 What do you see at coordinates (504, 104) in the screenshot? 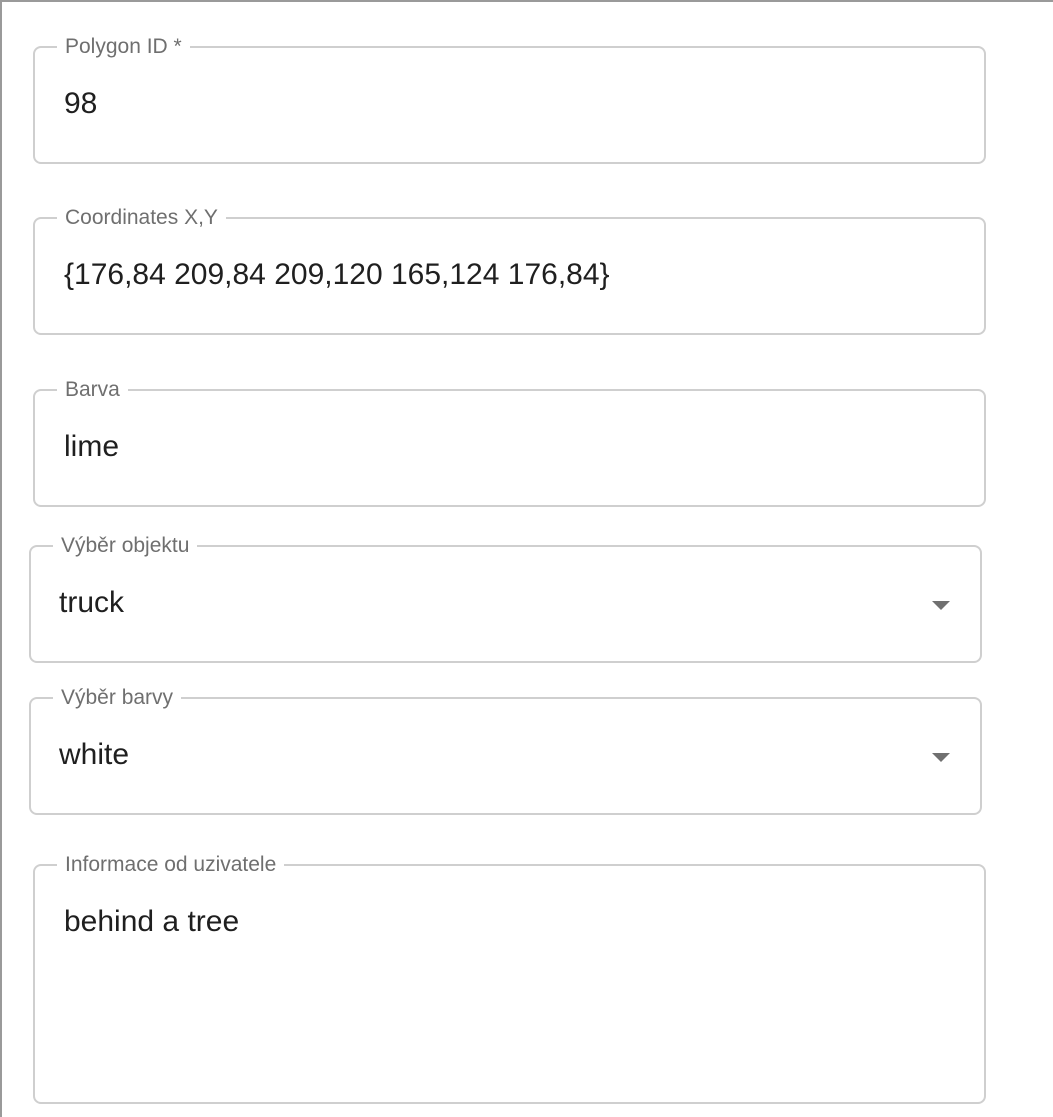
I see `polygon-id-input` at bounding box center [504, 104].